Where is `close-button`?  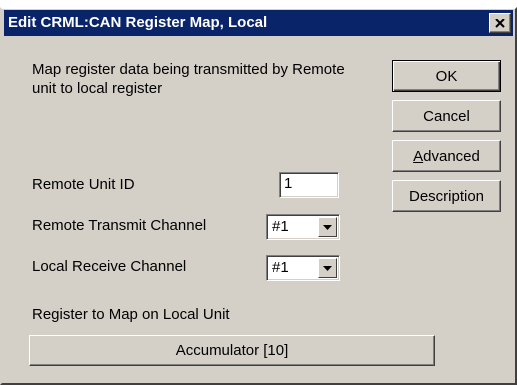 close-button is located at coordinates (500, 23).